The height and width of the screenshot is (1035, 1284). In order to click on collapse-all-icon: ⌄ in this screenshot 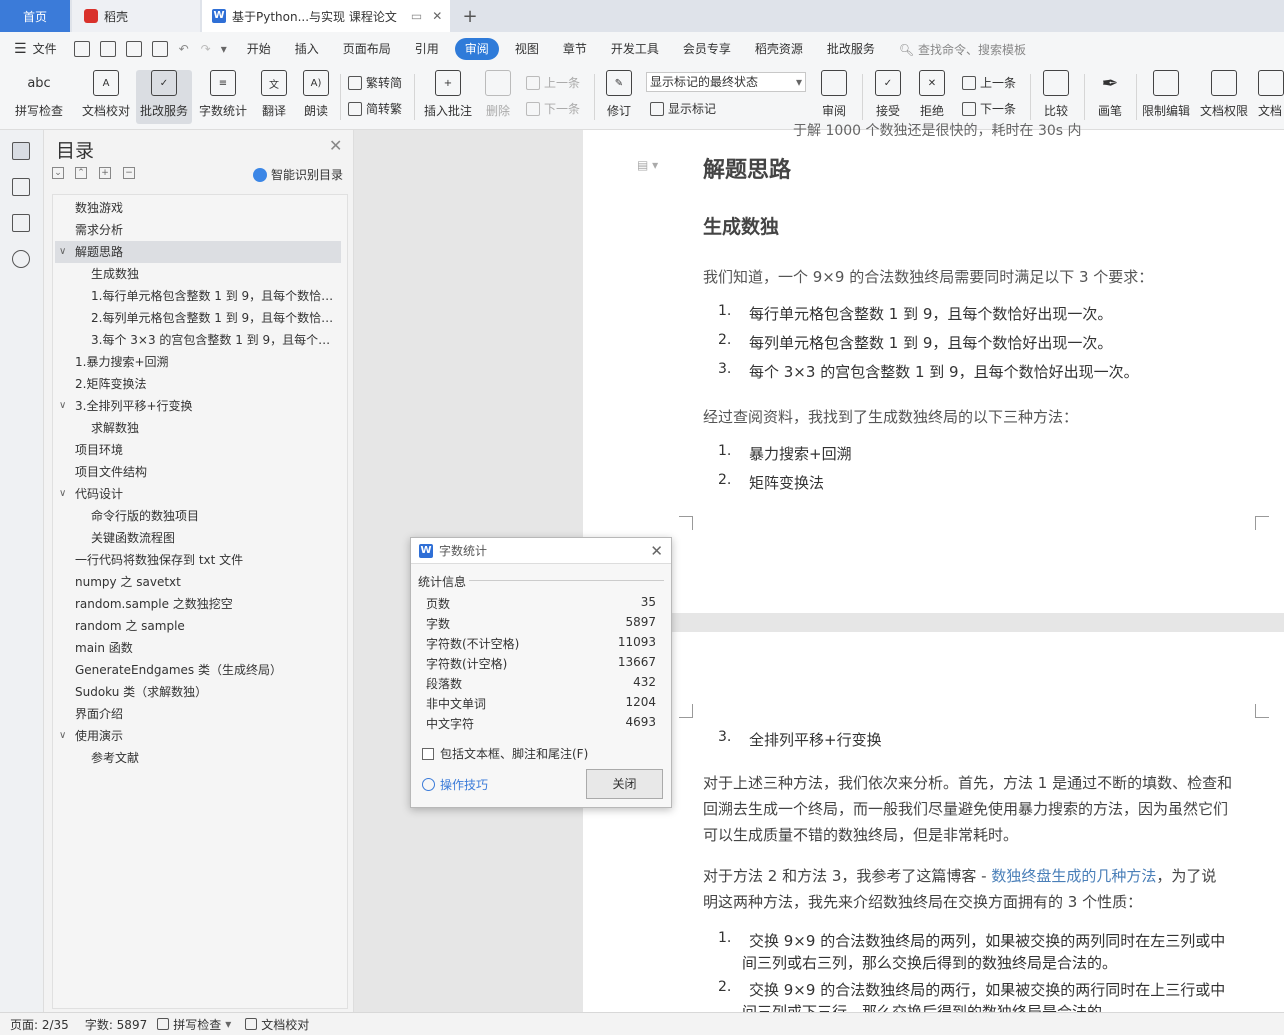, I will do `click(58, 173)`.